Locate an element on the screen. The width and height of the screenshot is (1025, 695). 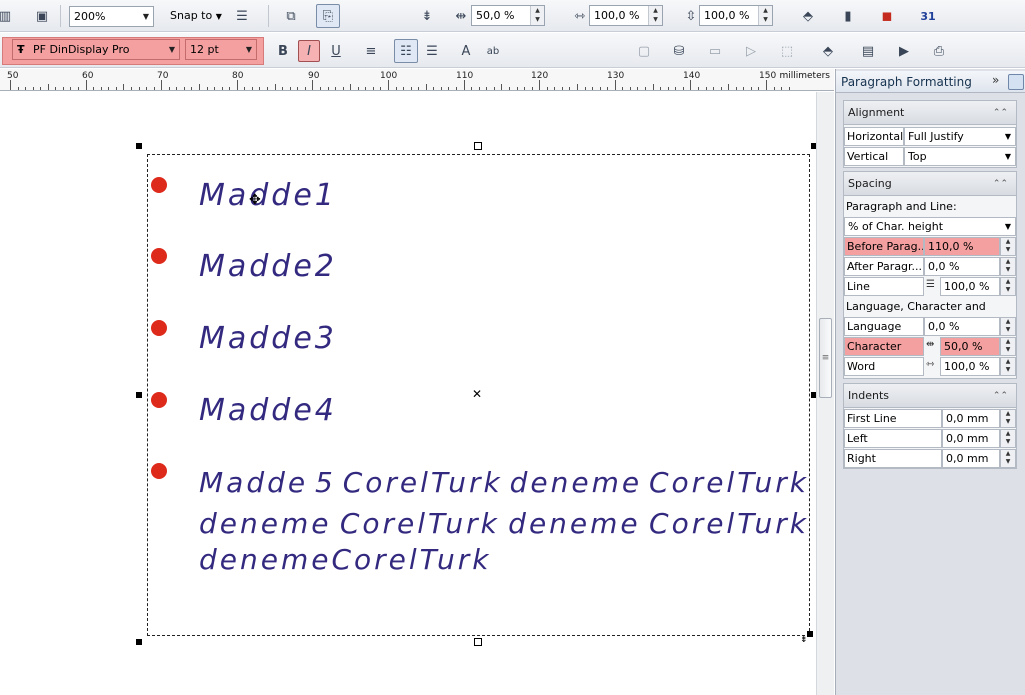
skew-icon: ⬘ is located at coordinates (808, 16).